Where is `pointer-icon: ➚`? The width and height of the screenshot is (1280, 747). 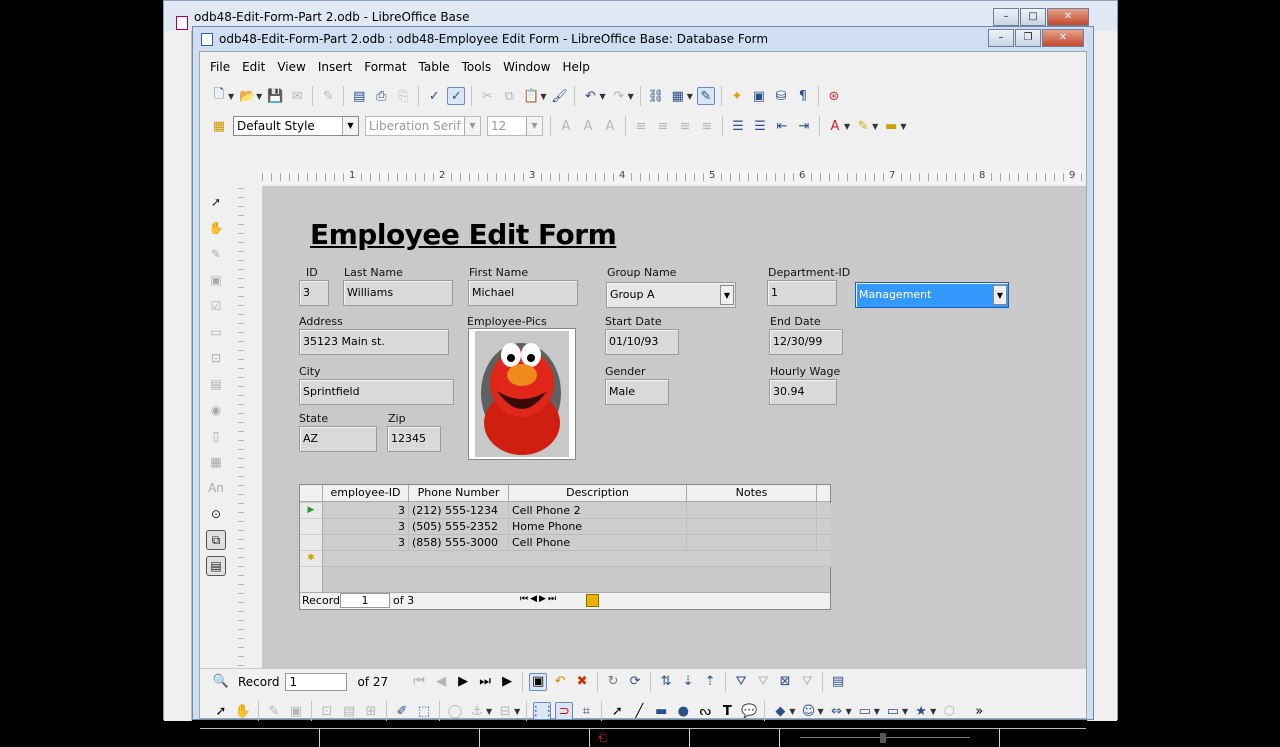 pointer-icon: ➚ is located at coordinates (221, 711).